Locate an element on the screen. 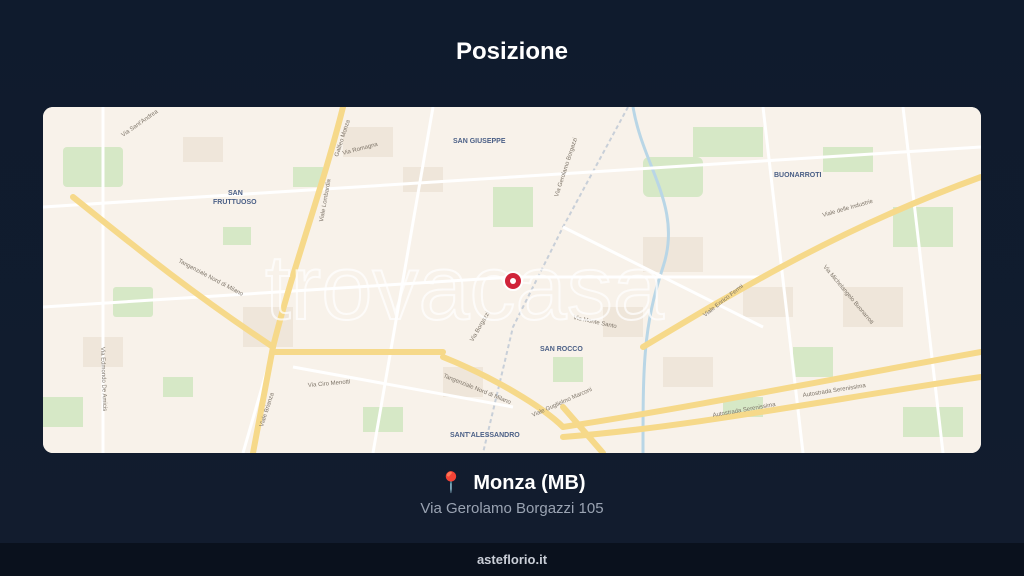 The width and height of the screenshot is (1024, 576). label-san-rocco: SAN ROCCO is located at coordinates (561, 349).